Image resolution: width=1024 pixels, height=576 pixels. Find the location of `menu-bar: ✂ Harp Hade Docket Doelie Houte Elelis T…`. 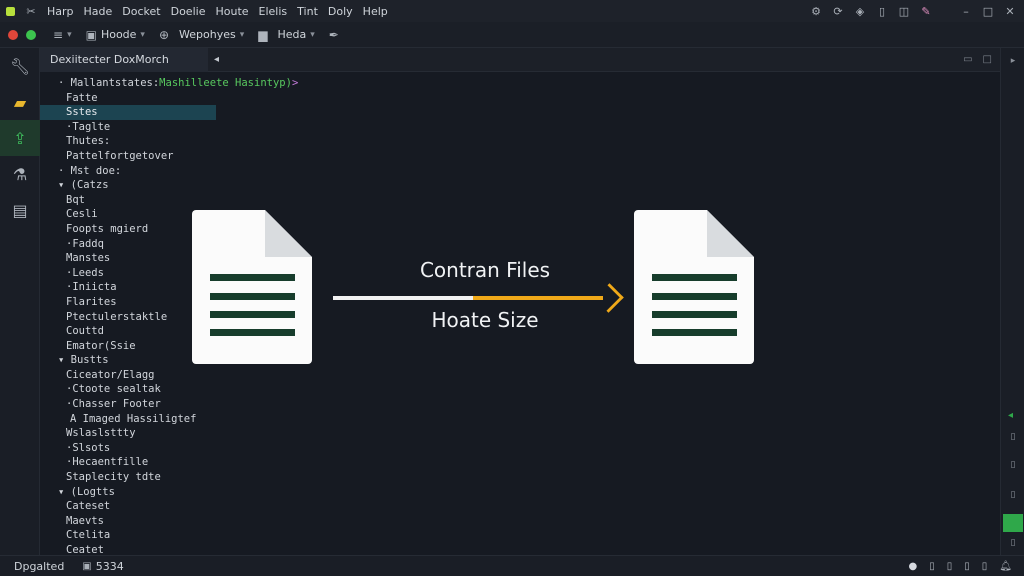

menu-bar: ✂ Harp Hade Docket Doelie Houte Elelis T… is located at coordinates (512, 11).